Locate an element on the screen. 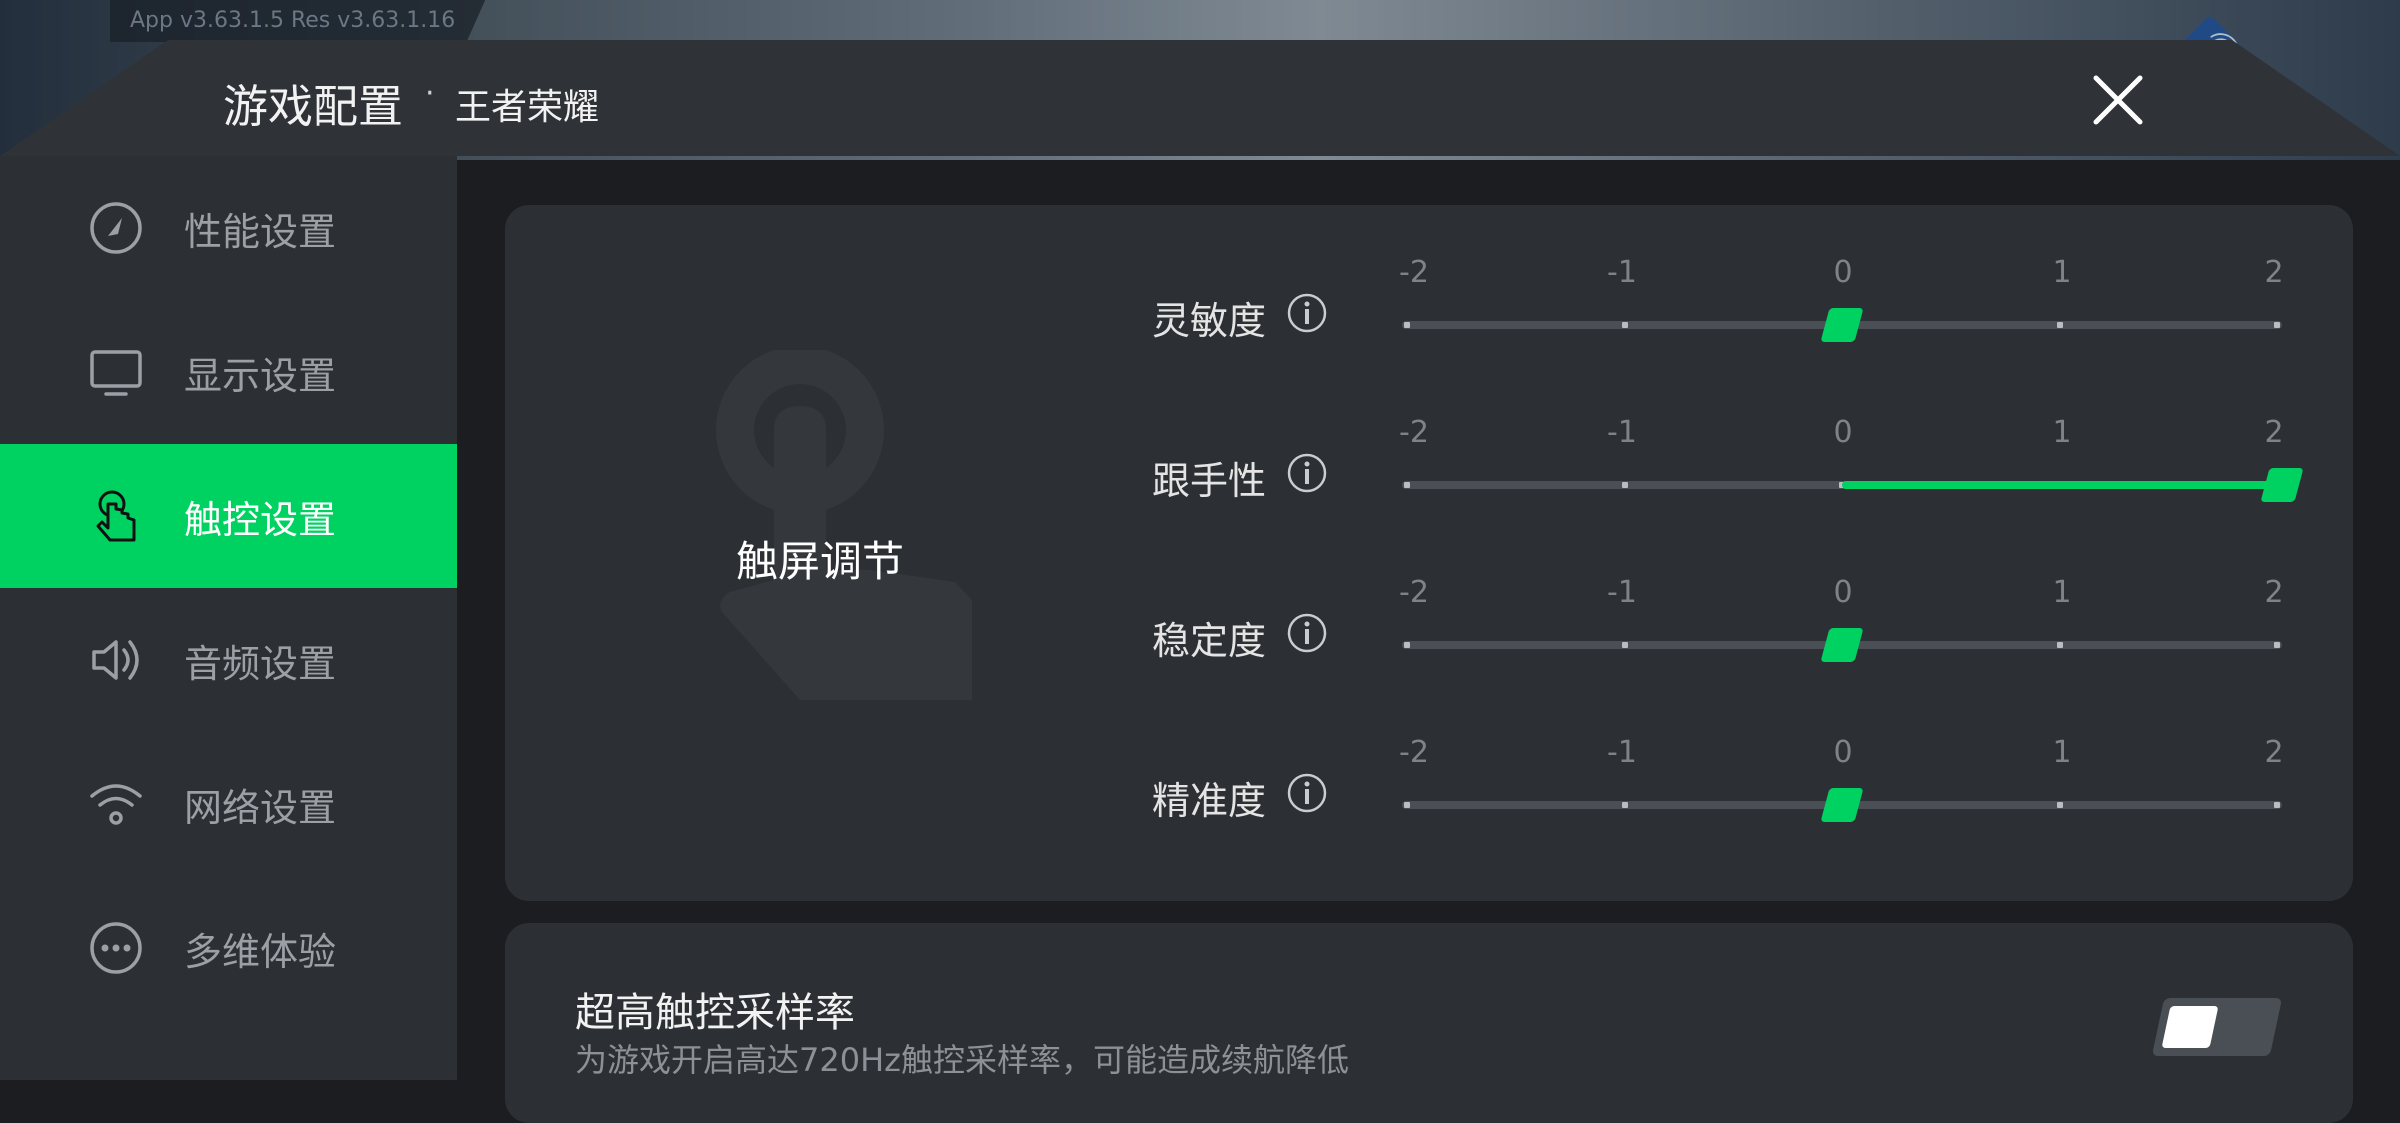 The image size is (2400, 1123). sidebar-item-performance: 性能设置 is located at coordinates (228, 228).